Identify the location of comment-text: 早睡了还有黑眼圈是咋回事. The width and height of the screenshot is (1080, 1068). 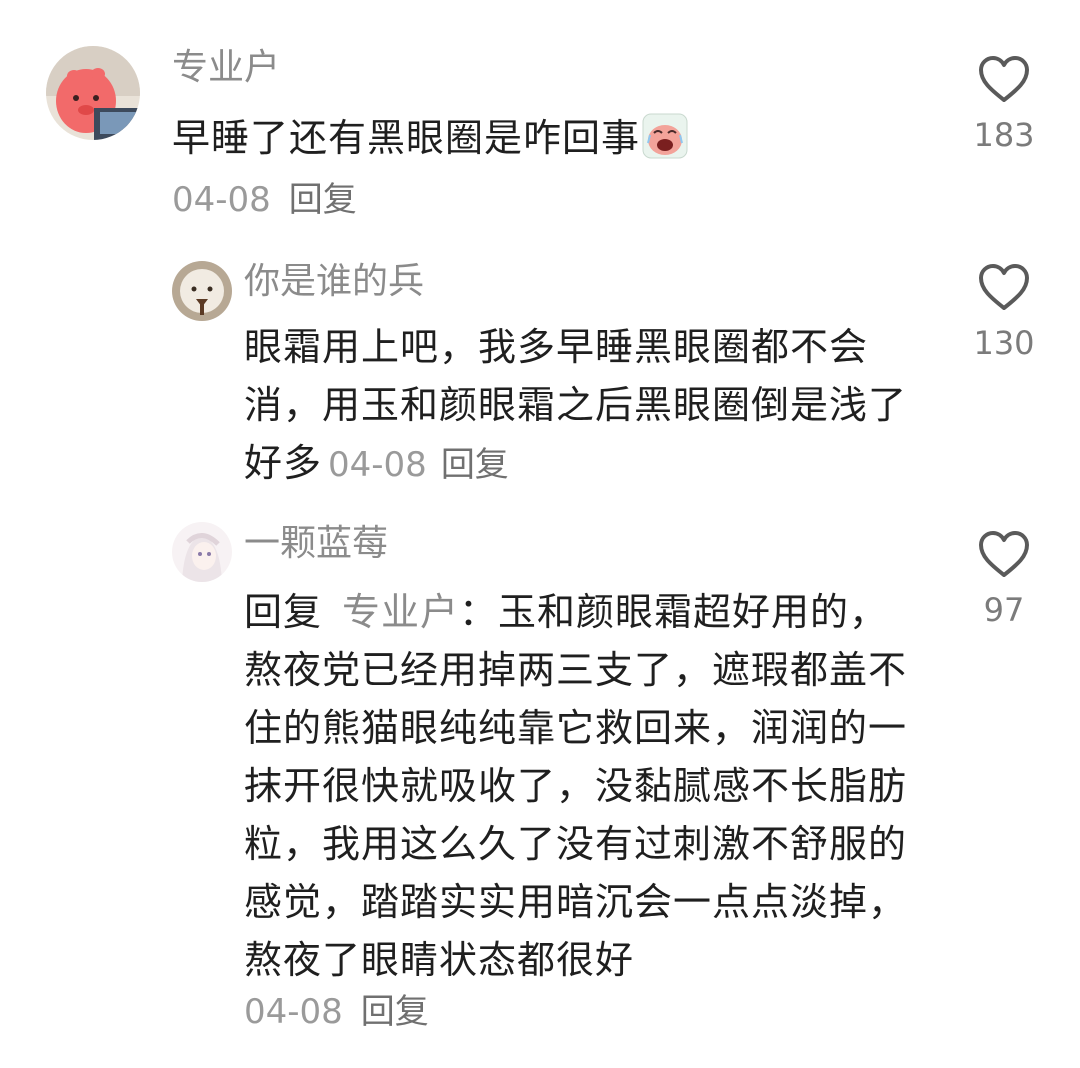
(532, 138).